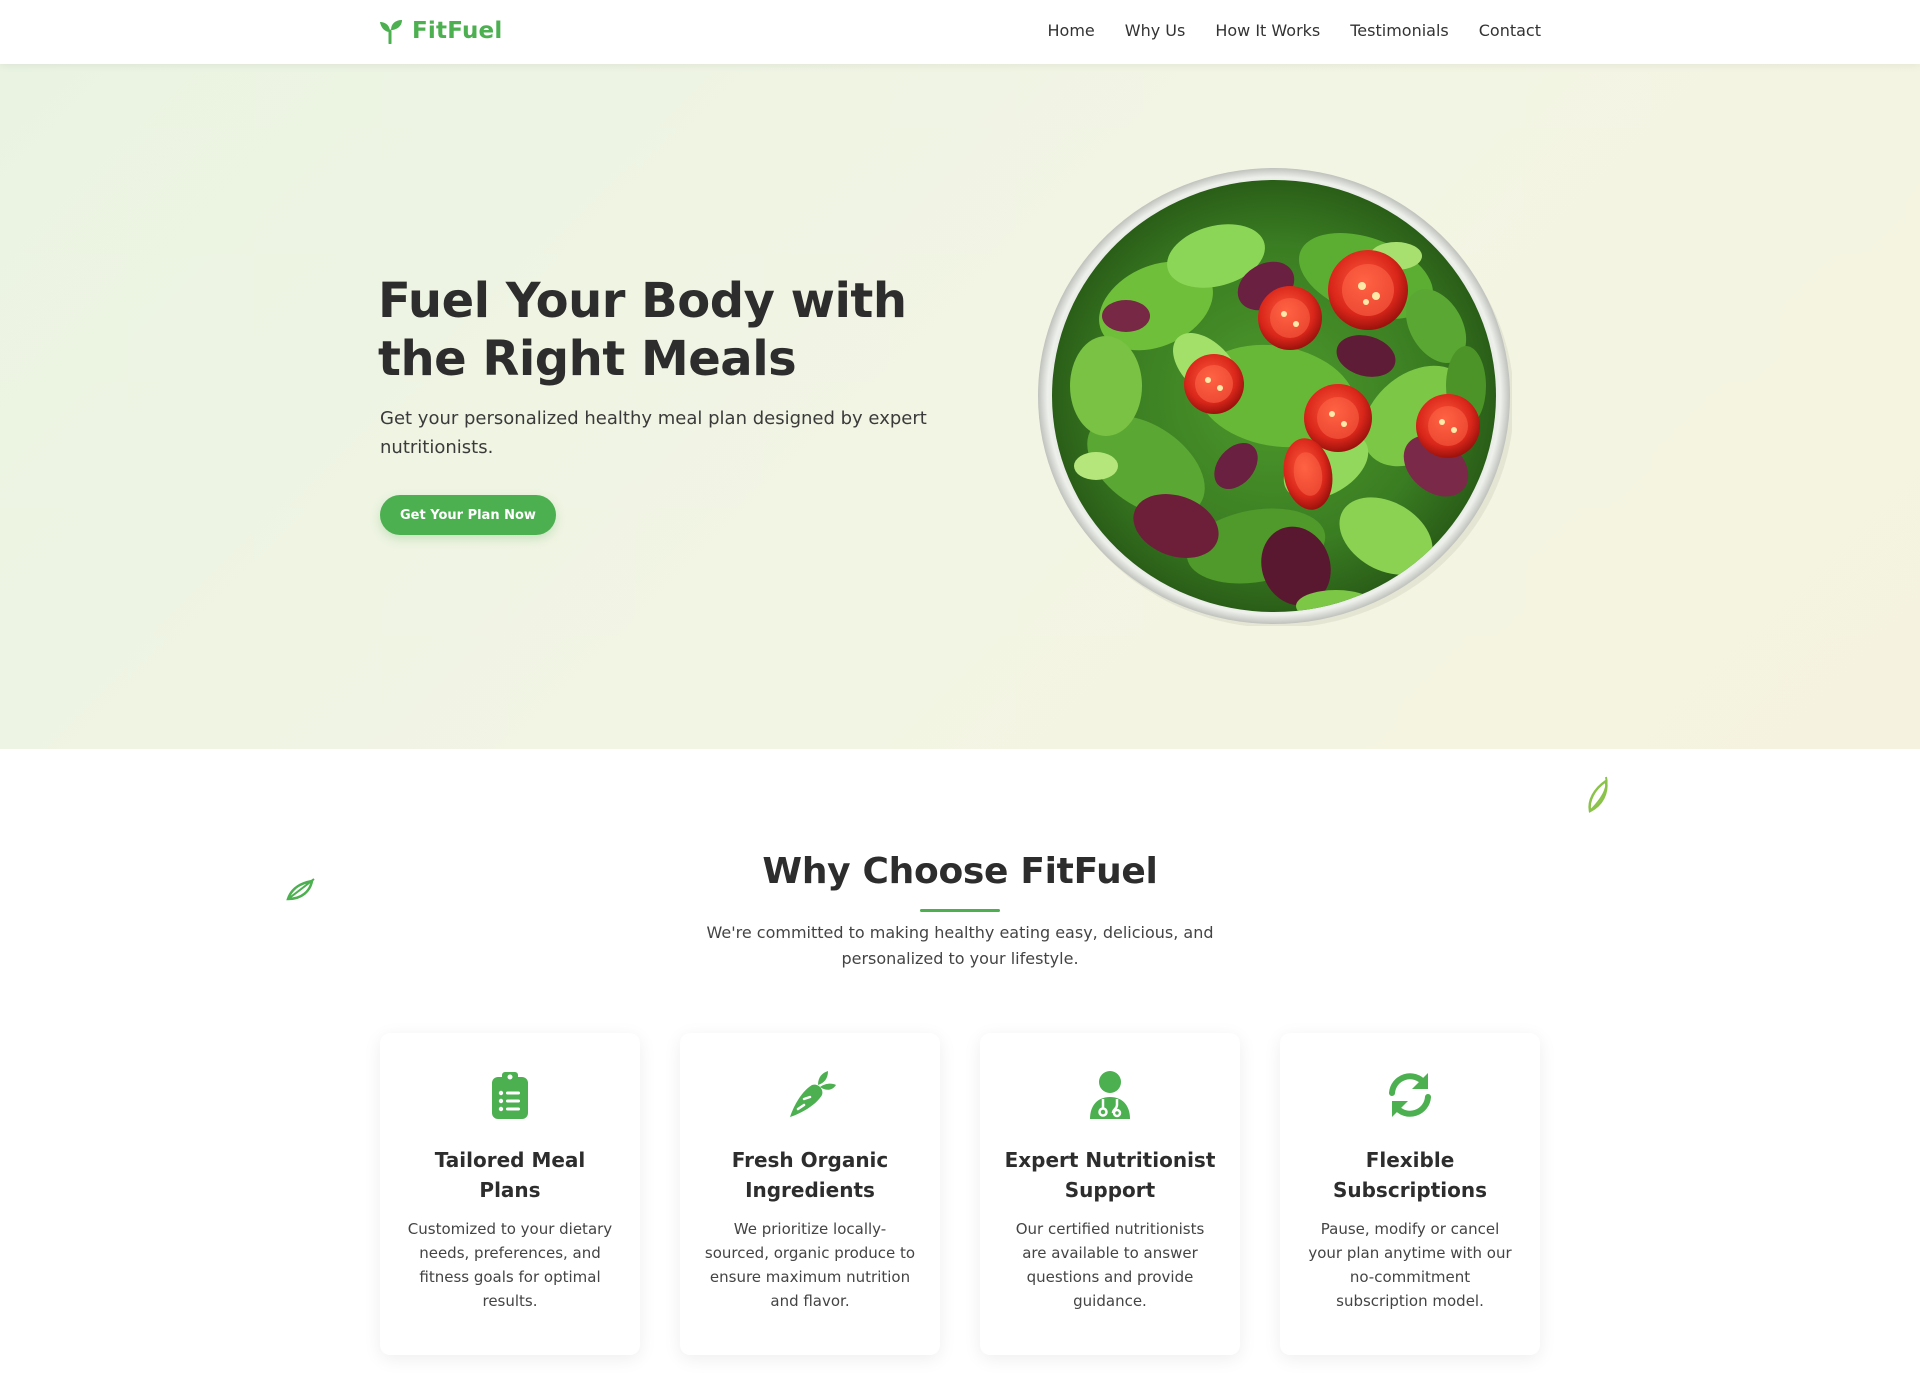  I want to click on nav-link-home: Home, so click(1071, 30).